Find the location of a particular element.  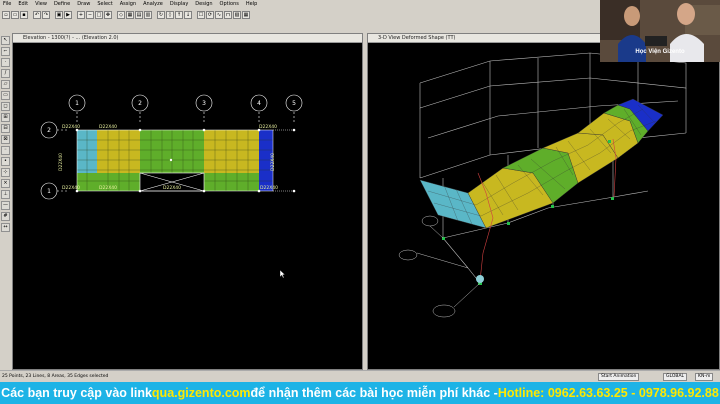

zoom-fit-icon: □ is located at coordinates (99, 14).